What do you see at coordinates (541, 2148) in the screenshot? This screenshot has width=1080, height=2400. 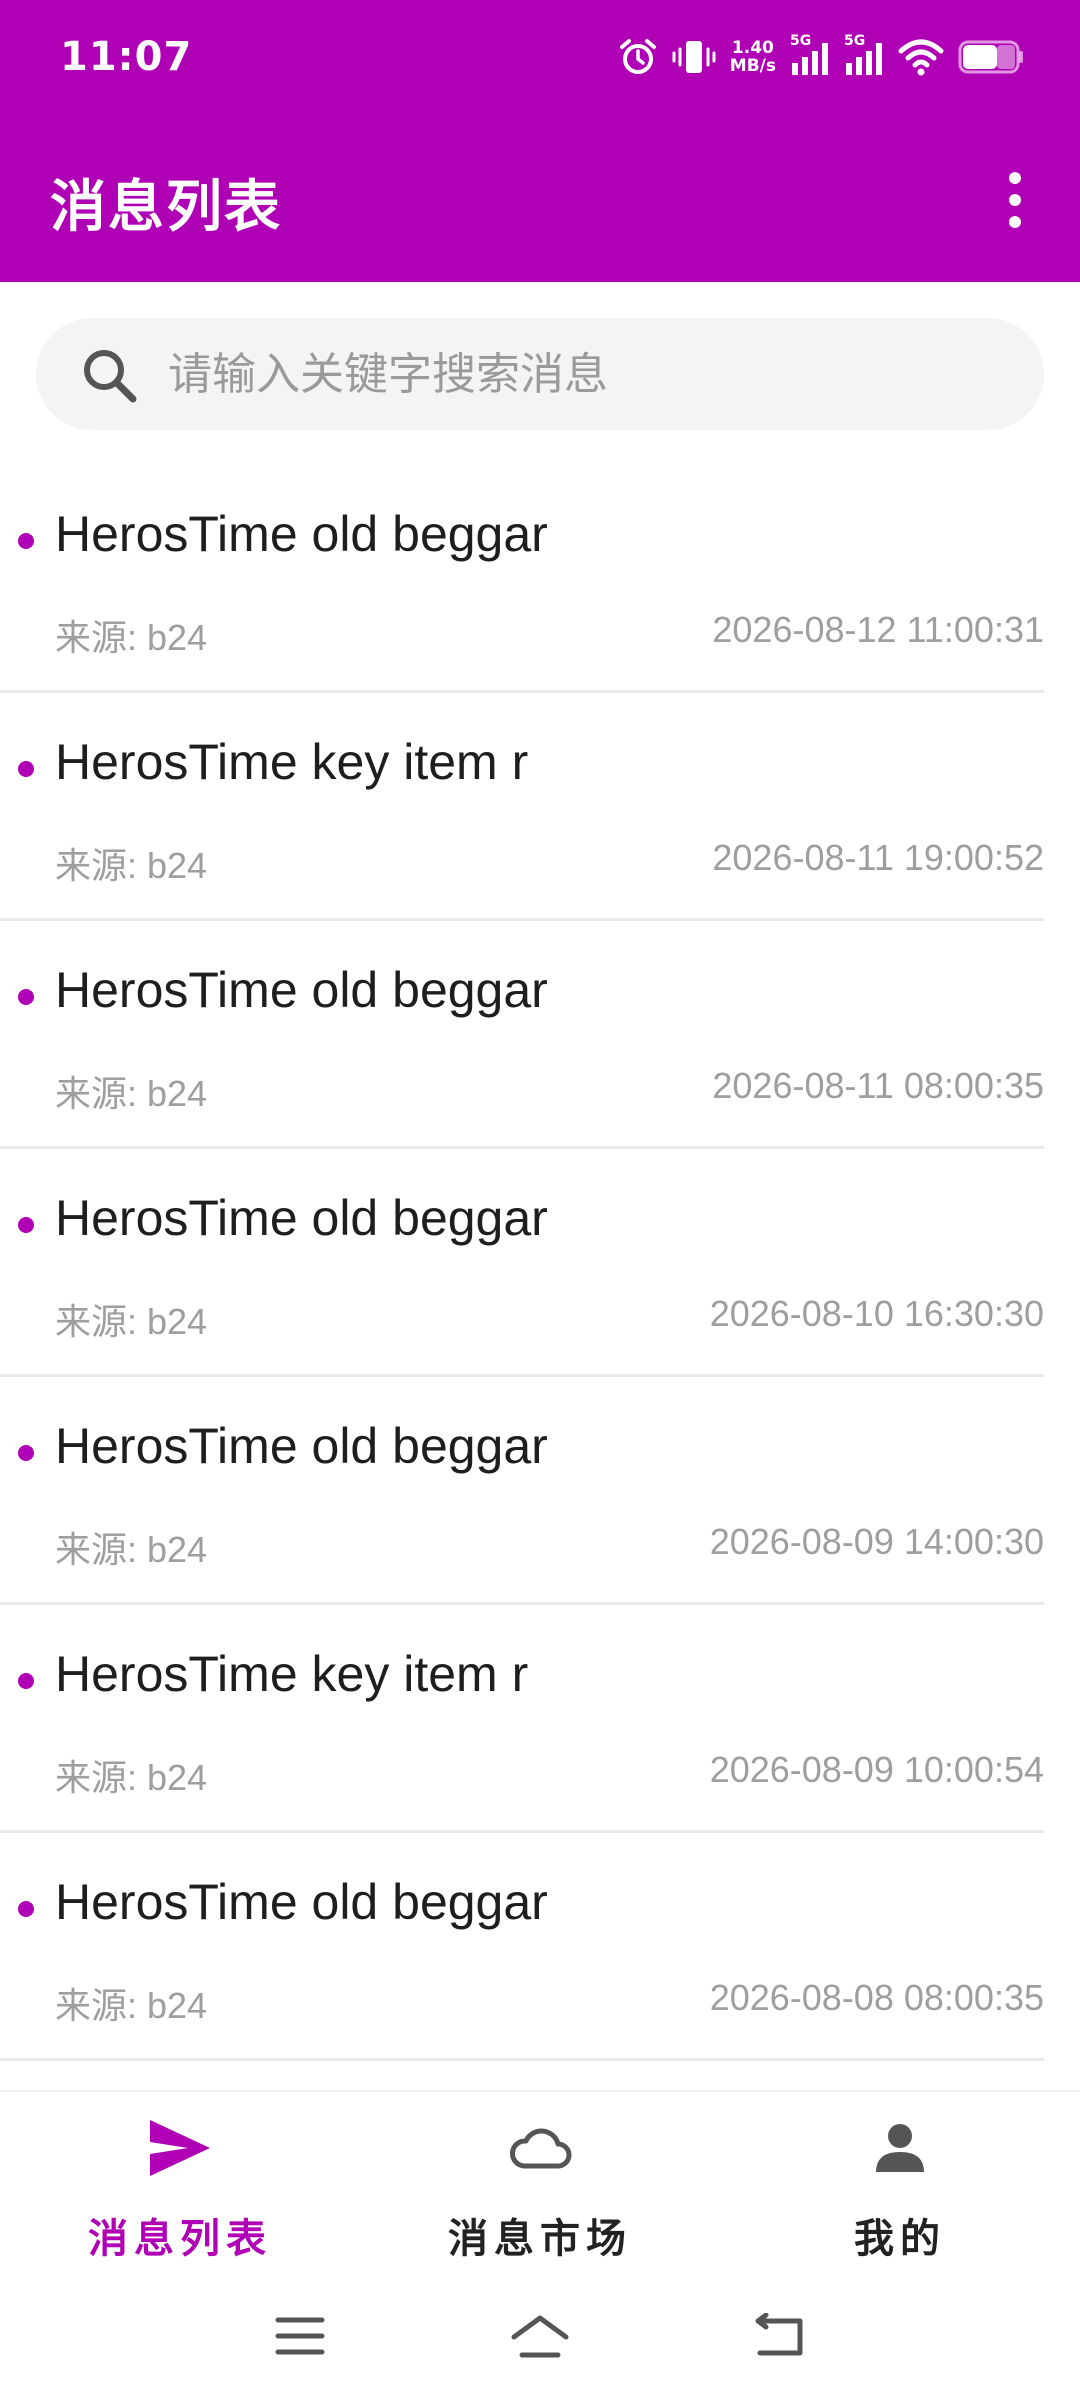 I see `cloud-icon` at bounding box center [541, 2148].